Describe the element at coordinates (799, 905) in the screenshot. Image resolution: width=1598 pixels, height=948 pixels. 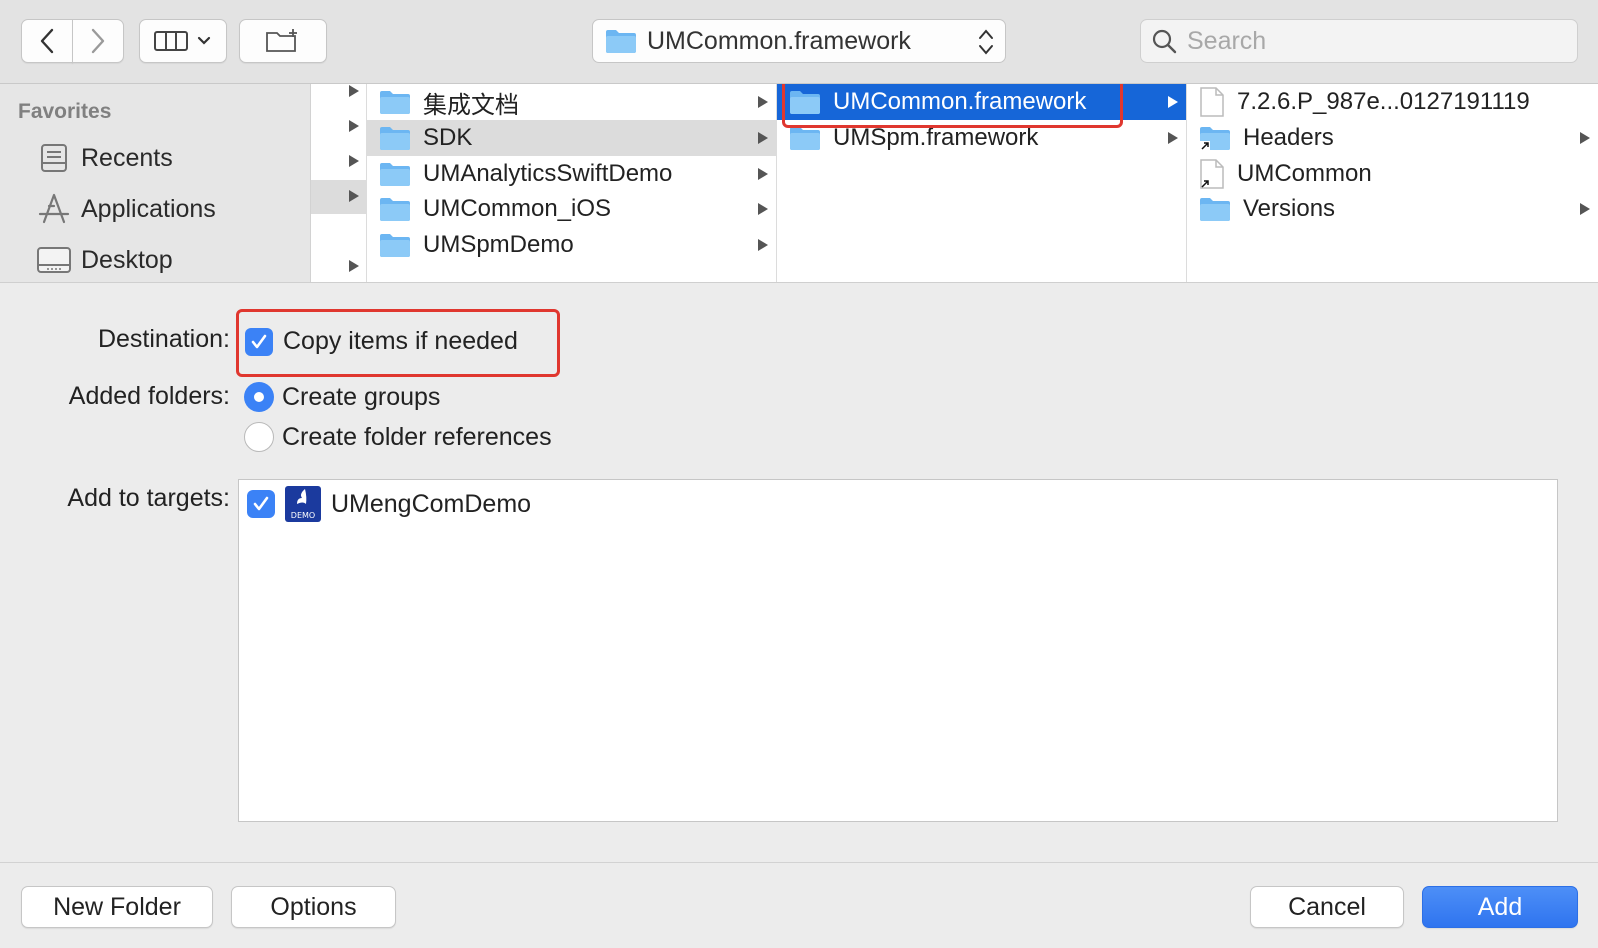
I see `bottom-bar: New Folder Options Cancel Add` at that location.